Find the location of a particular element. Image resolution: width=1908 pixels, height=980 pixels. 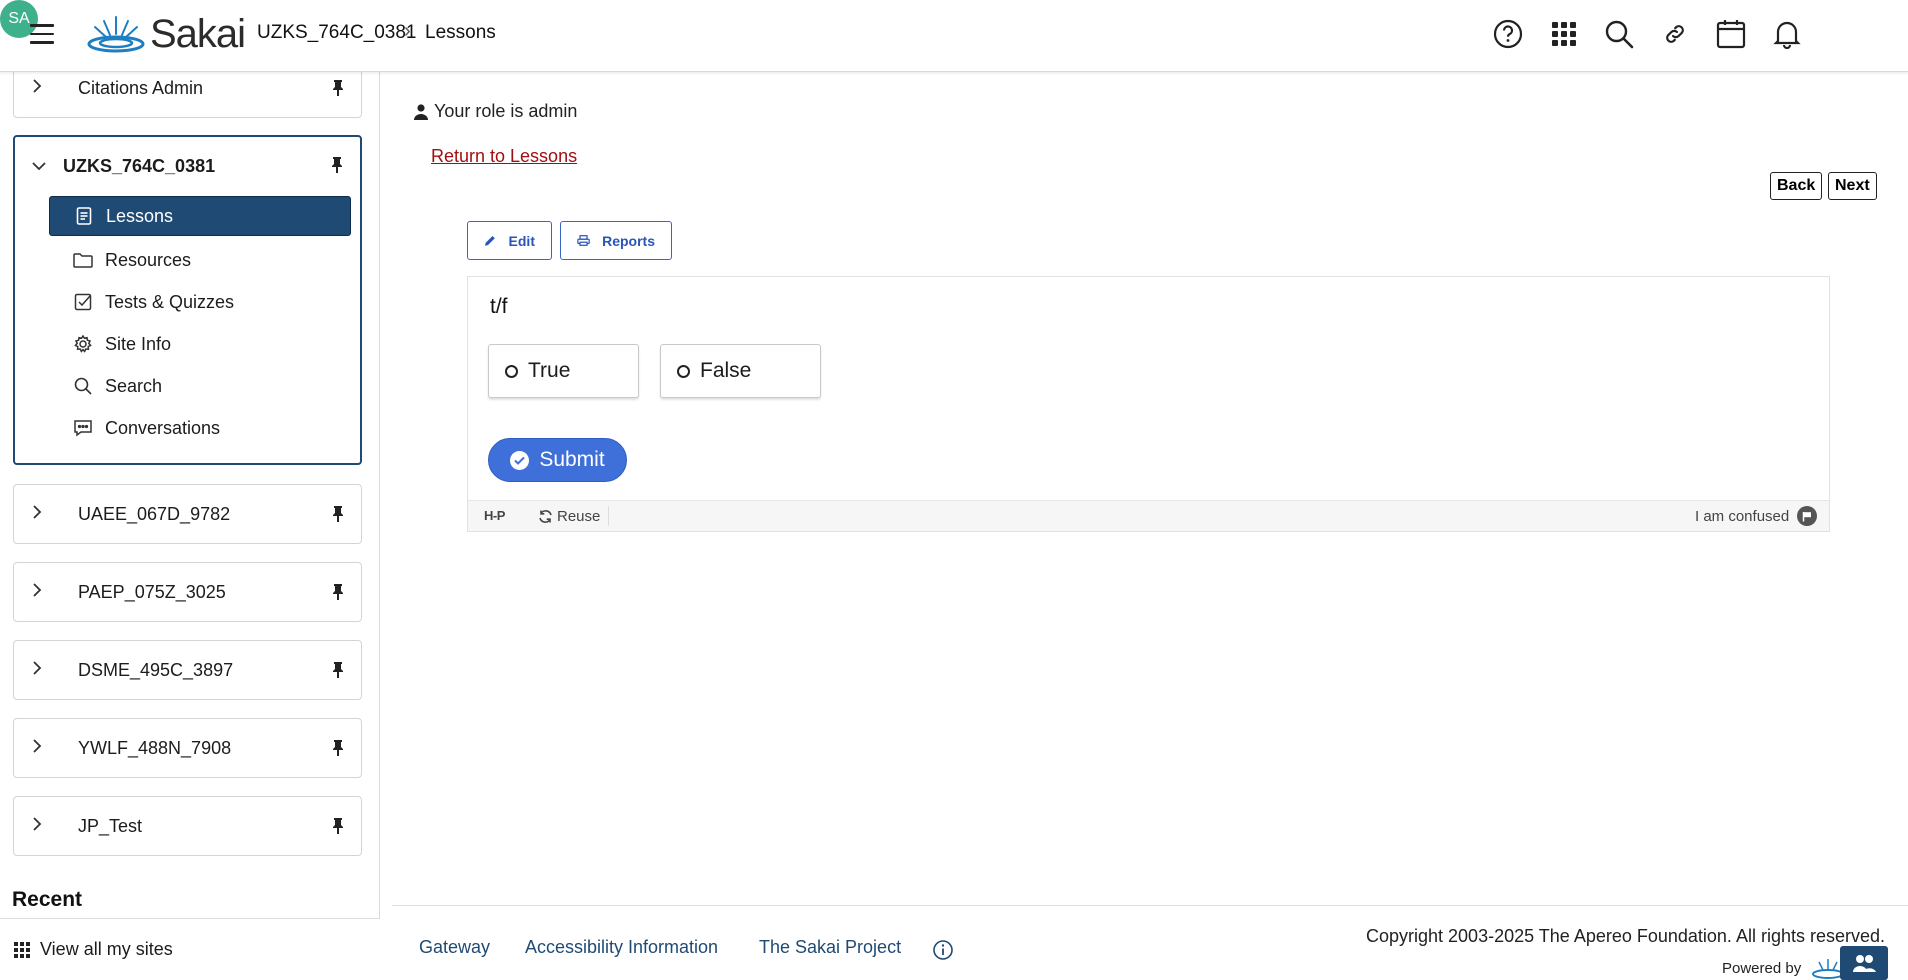

powered-by: Powered by is located at coordinates (1783, 968).